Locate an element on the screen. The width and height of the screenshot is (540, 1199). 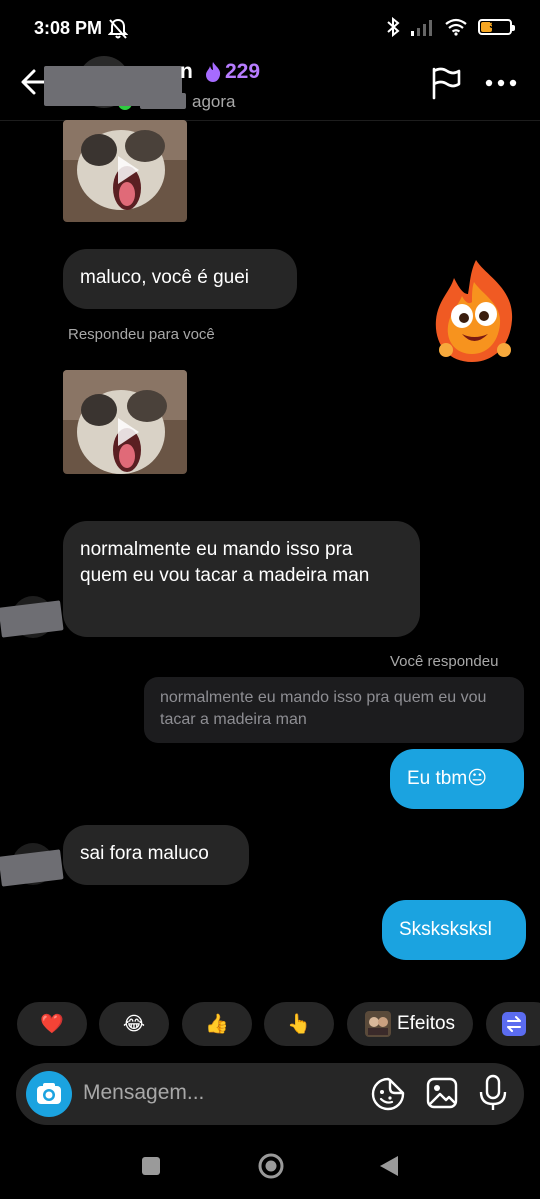
streak-badge: 229 is located at coordinates (232, 72).